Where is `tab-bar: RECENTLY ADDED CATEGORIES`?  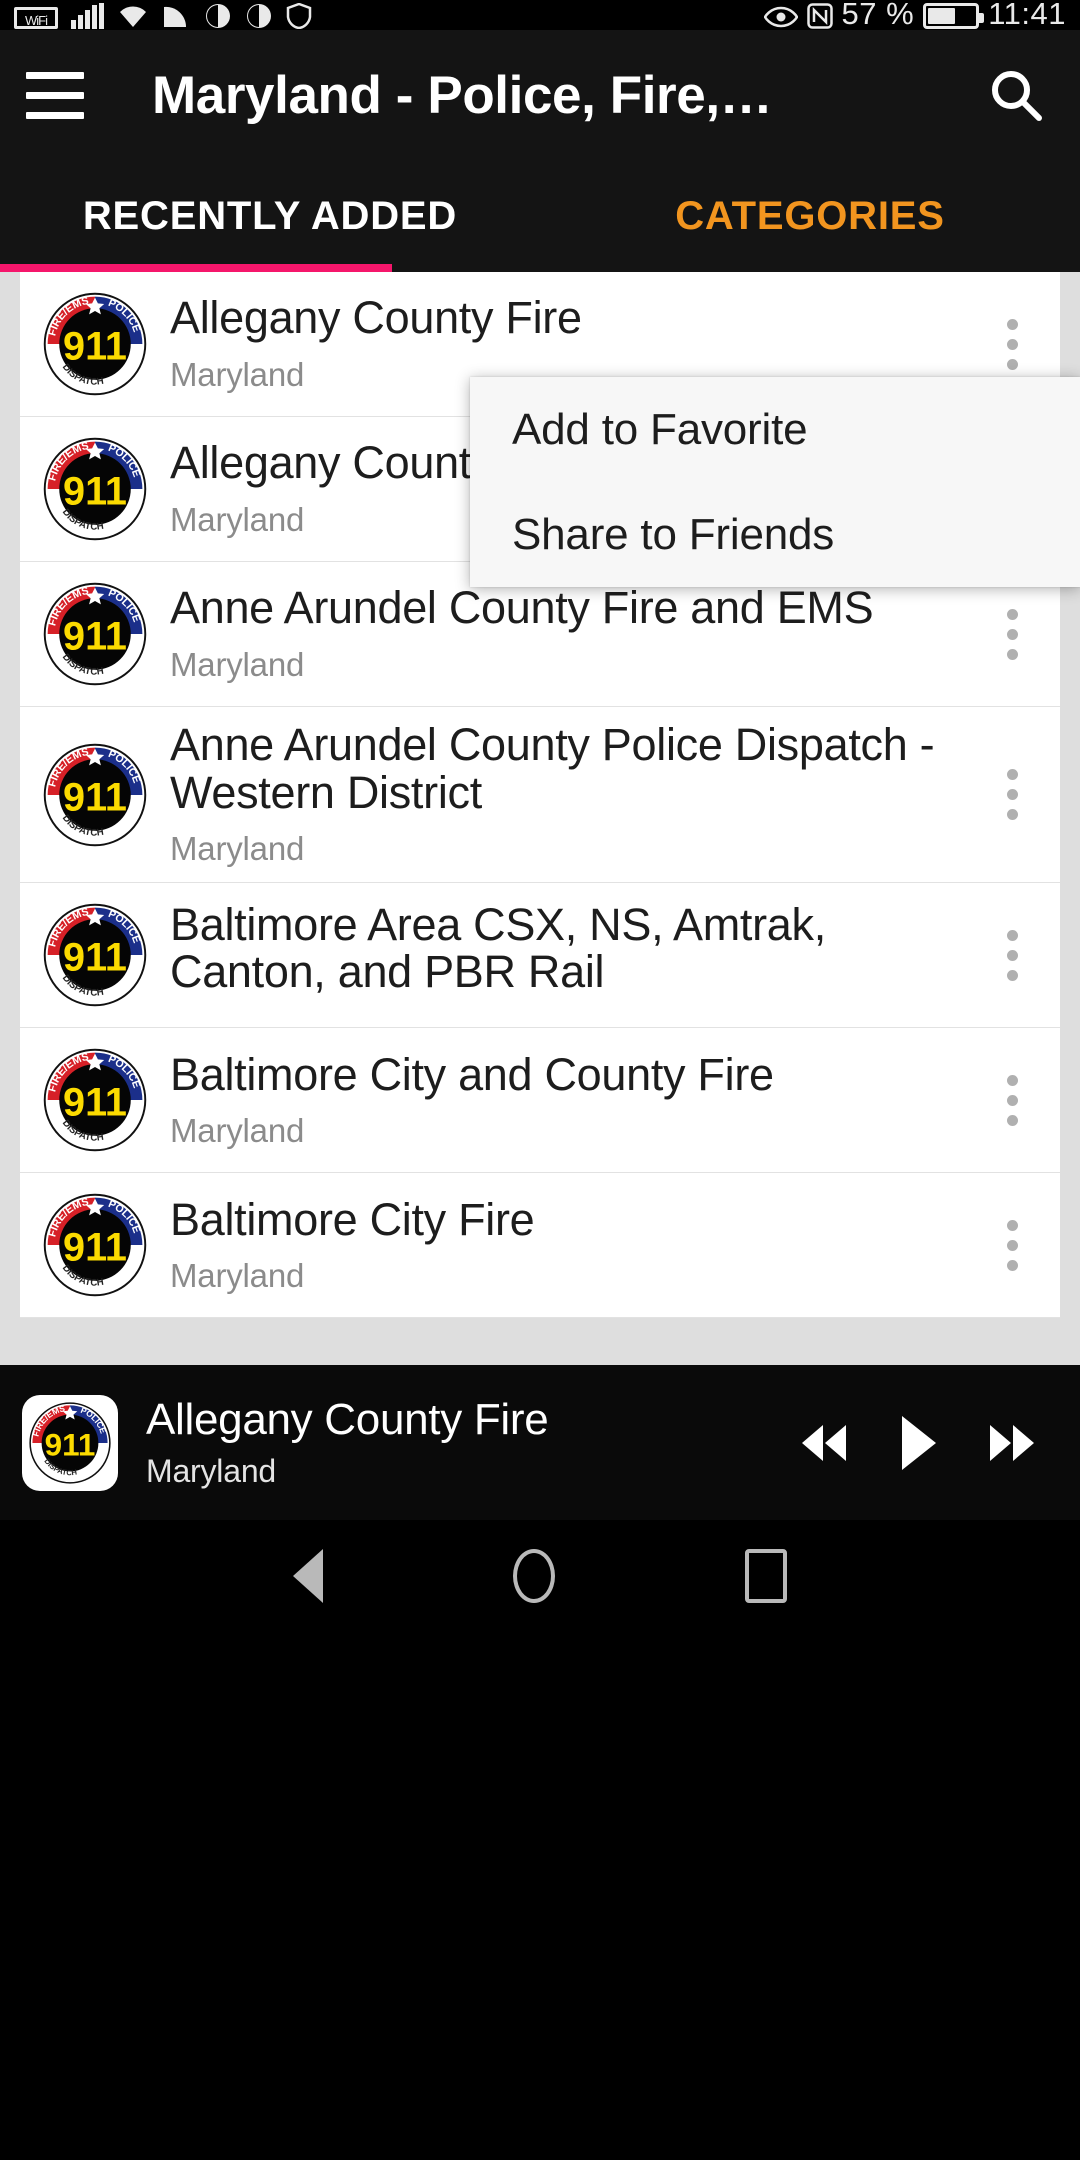
tab-bar: RECENTLY ADDED CATEGORIES is located at coordinates (540, 216).